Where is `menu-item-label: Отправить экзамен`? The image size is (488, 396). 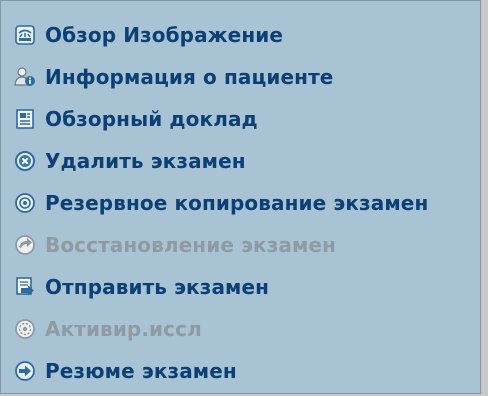
menu-item-label: Отправить экзамен is located at coordinates (157, 287).